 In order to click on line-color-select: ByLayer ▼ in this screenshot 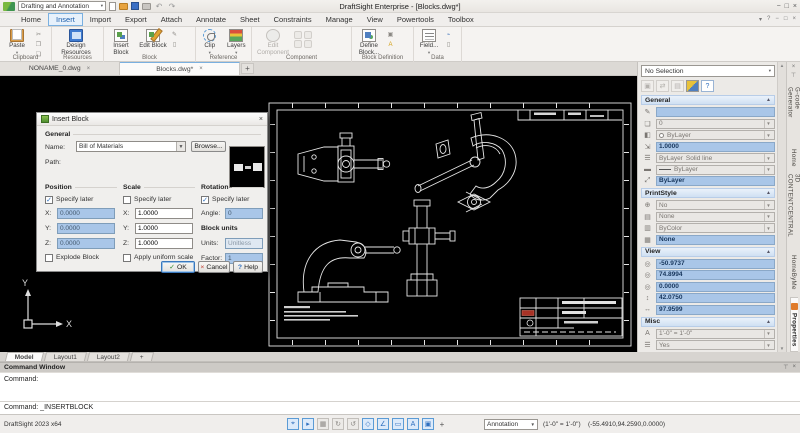, I will do `click(715, 135)`.